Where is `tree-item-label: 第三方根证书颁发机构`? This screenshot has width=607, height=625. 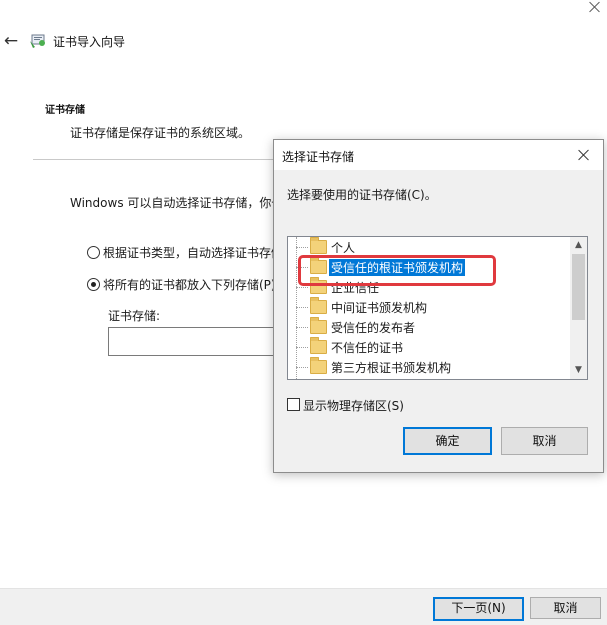 tree-item-label: 第三方根证书颁发机构 is located at coordinates (391, 368).